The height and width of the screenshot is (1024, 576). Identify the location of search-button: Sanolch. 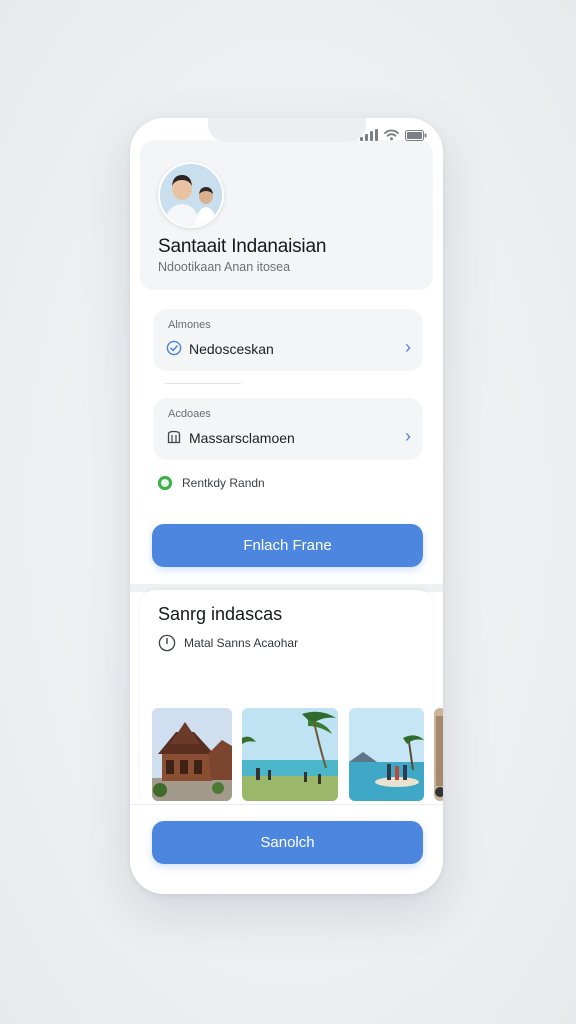
(287, 842).